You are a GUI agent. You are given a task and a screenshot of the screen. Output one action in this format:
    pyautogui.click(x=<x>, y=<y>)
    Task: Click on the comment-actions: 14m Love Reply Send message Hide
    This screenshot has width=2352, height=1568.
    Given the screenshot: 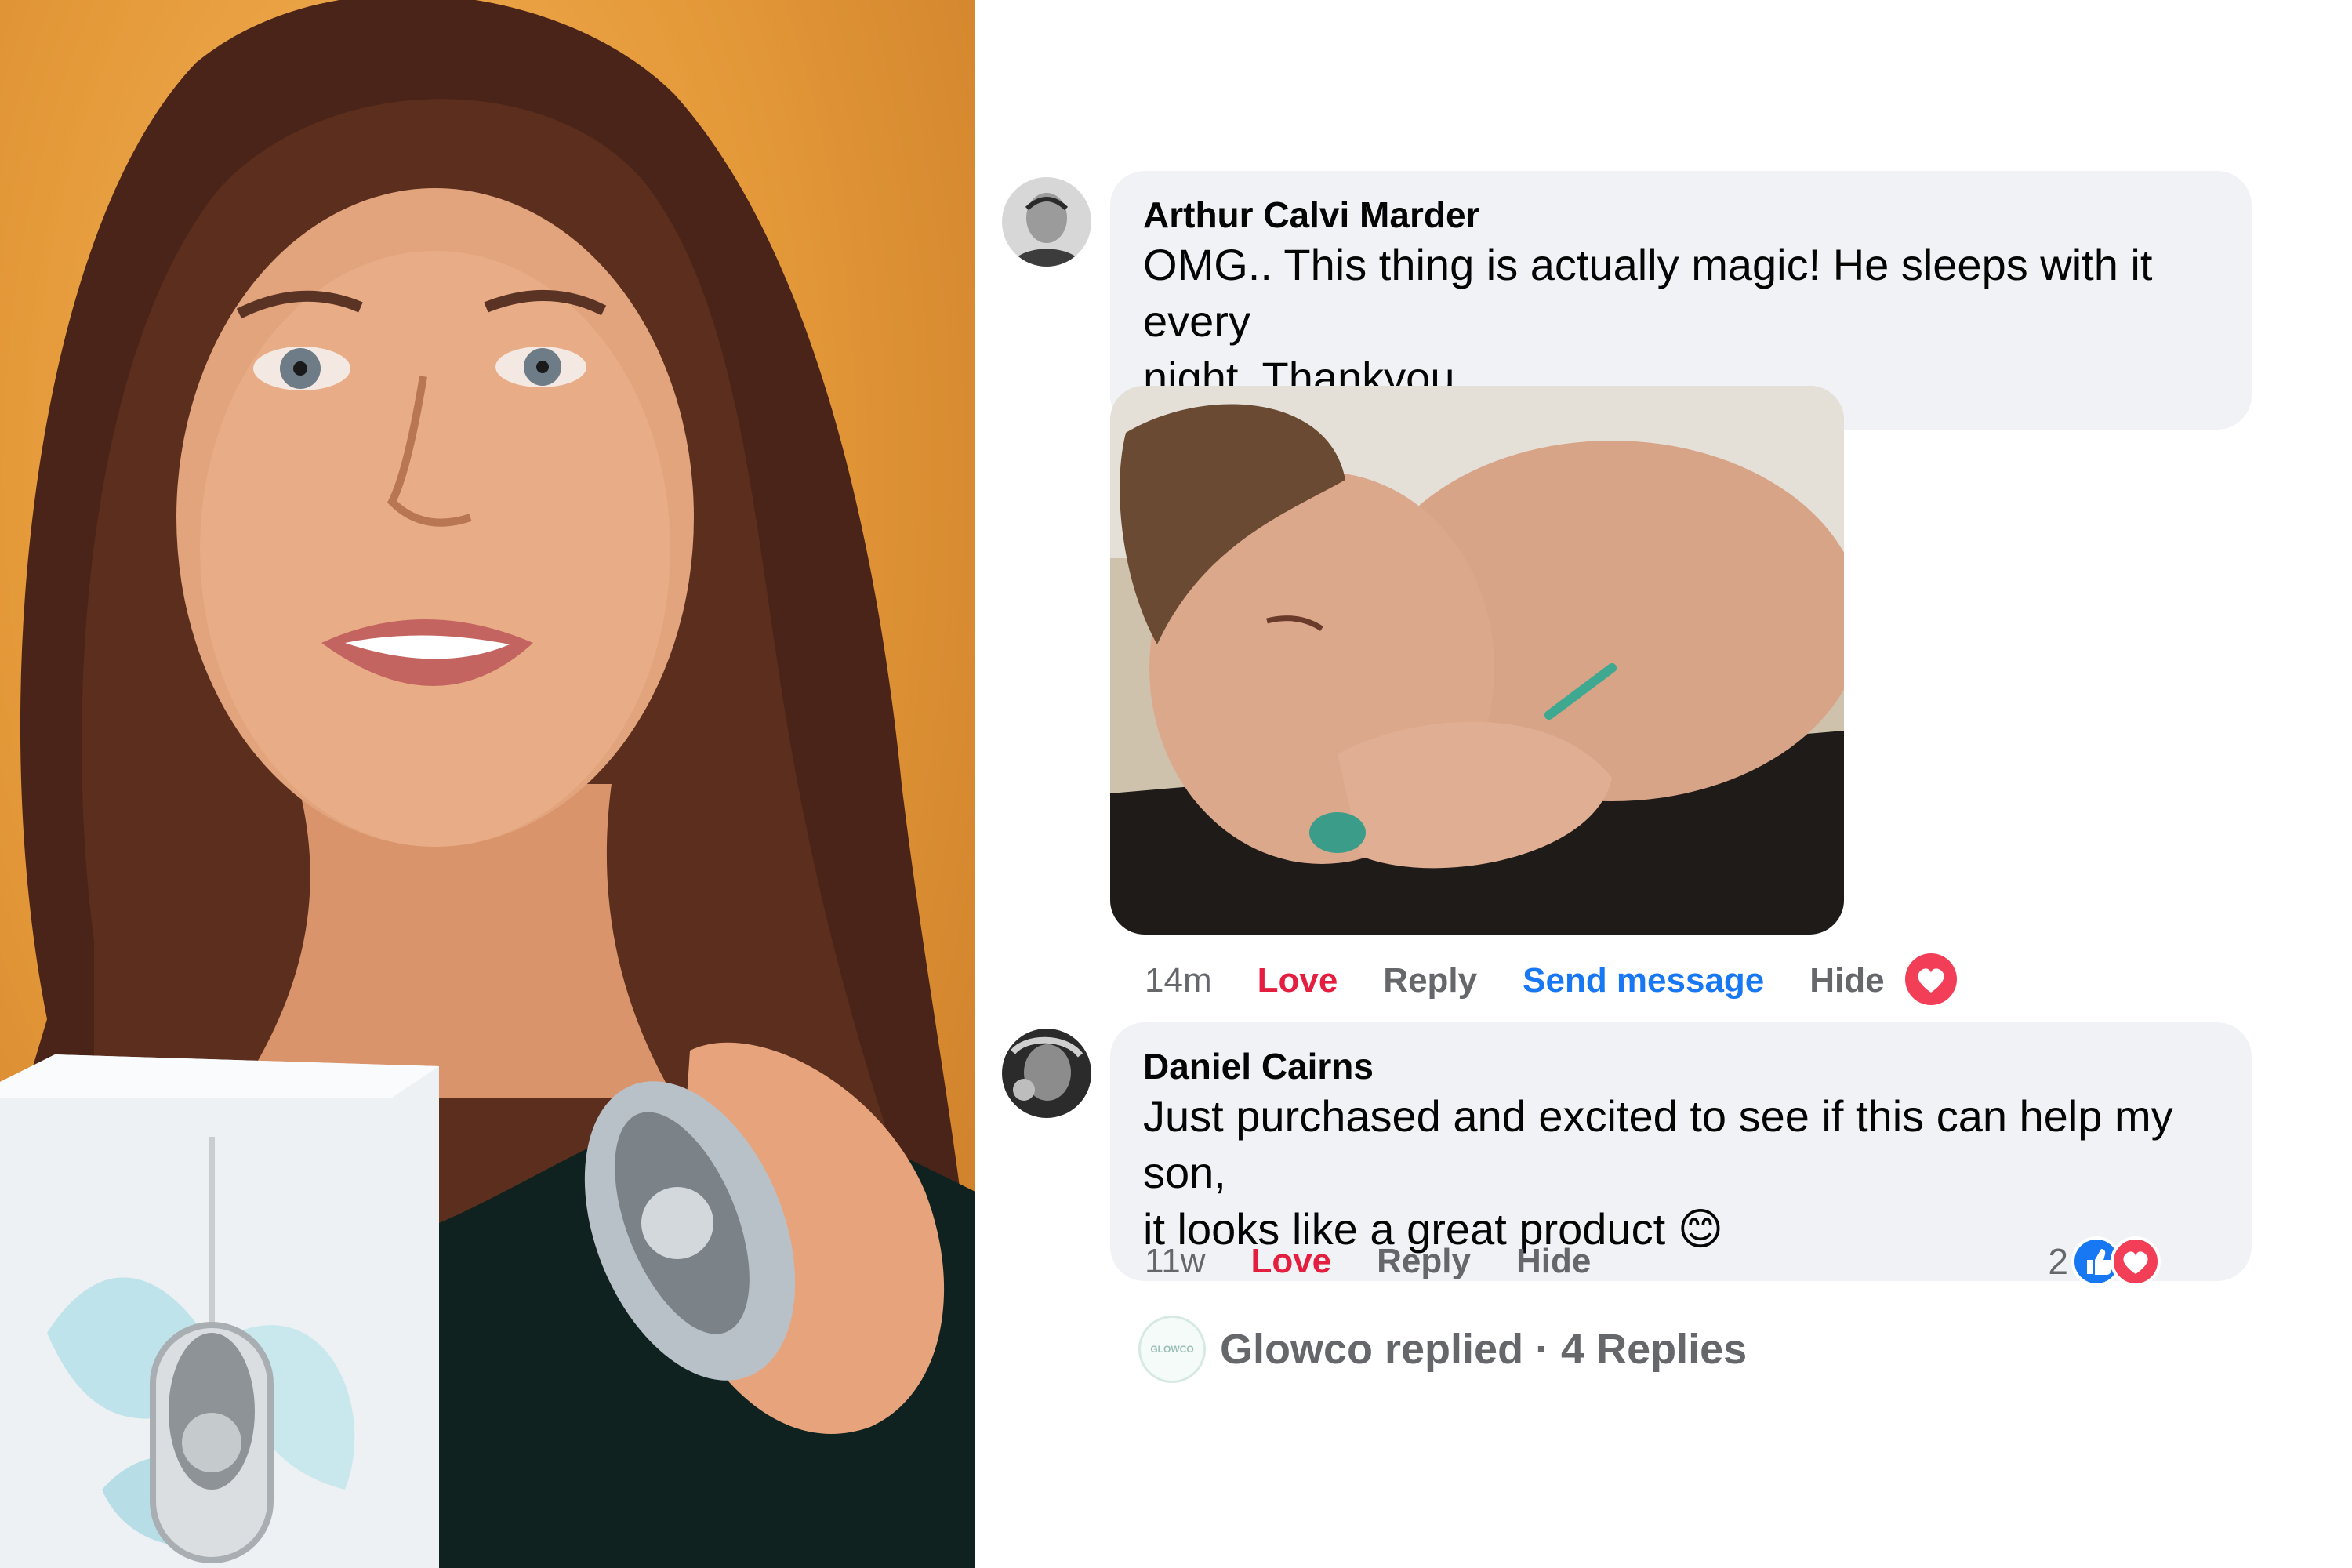 What is the action you would take?
    pyautogui.click(x=1537, y=980)
    